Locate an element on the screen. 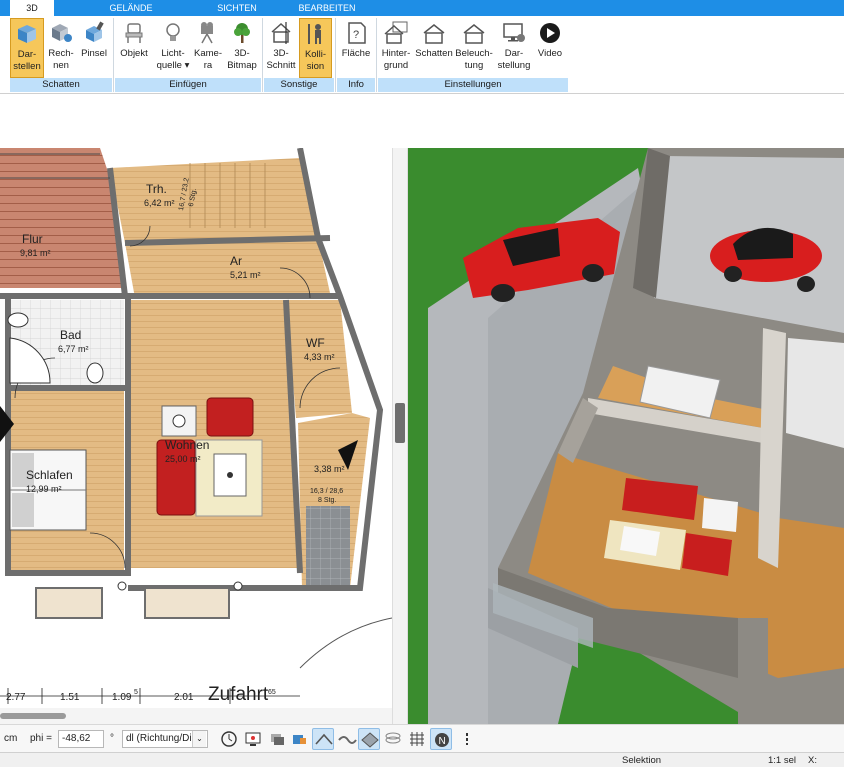 This screenshot has height=767, width=844. plan-horizontal-scrollbar is located at coordinates (196, 716).